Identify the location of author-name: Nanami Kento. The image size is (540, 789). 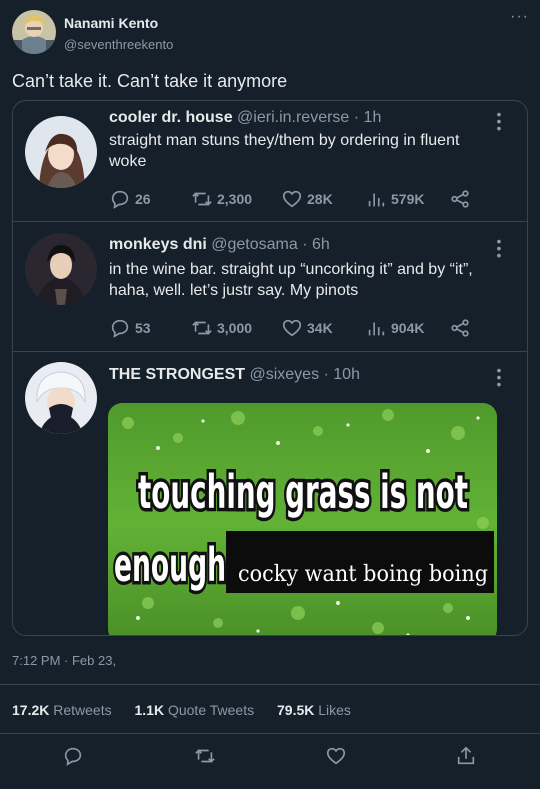
(111, 23).